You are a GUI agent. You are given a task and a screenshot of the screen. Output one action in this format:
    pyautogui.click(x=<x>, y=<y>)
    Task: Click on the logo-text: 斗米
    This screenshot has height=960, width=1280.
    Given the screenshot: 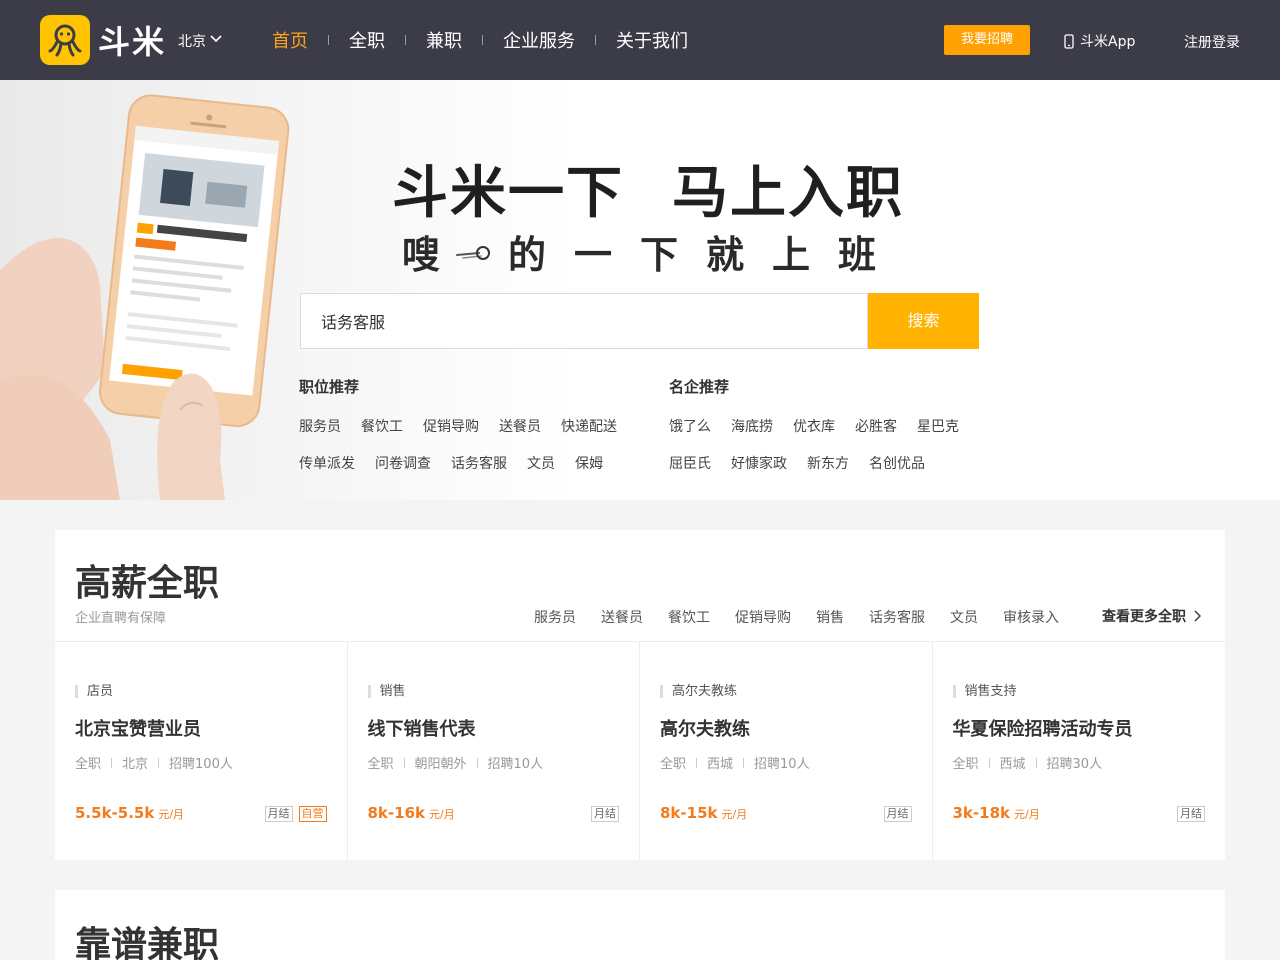 What is the action you would take?
    pyautogui.click(x=132, y=40)
    